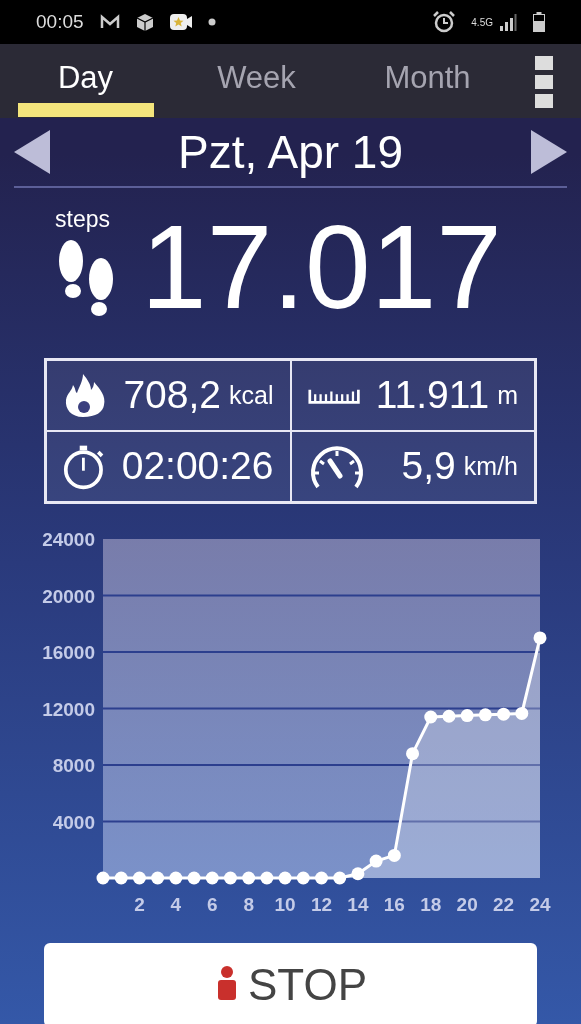  I want to click on x-axis-label: 10, so click(285, 904).